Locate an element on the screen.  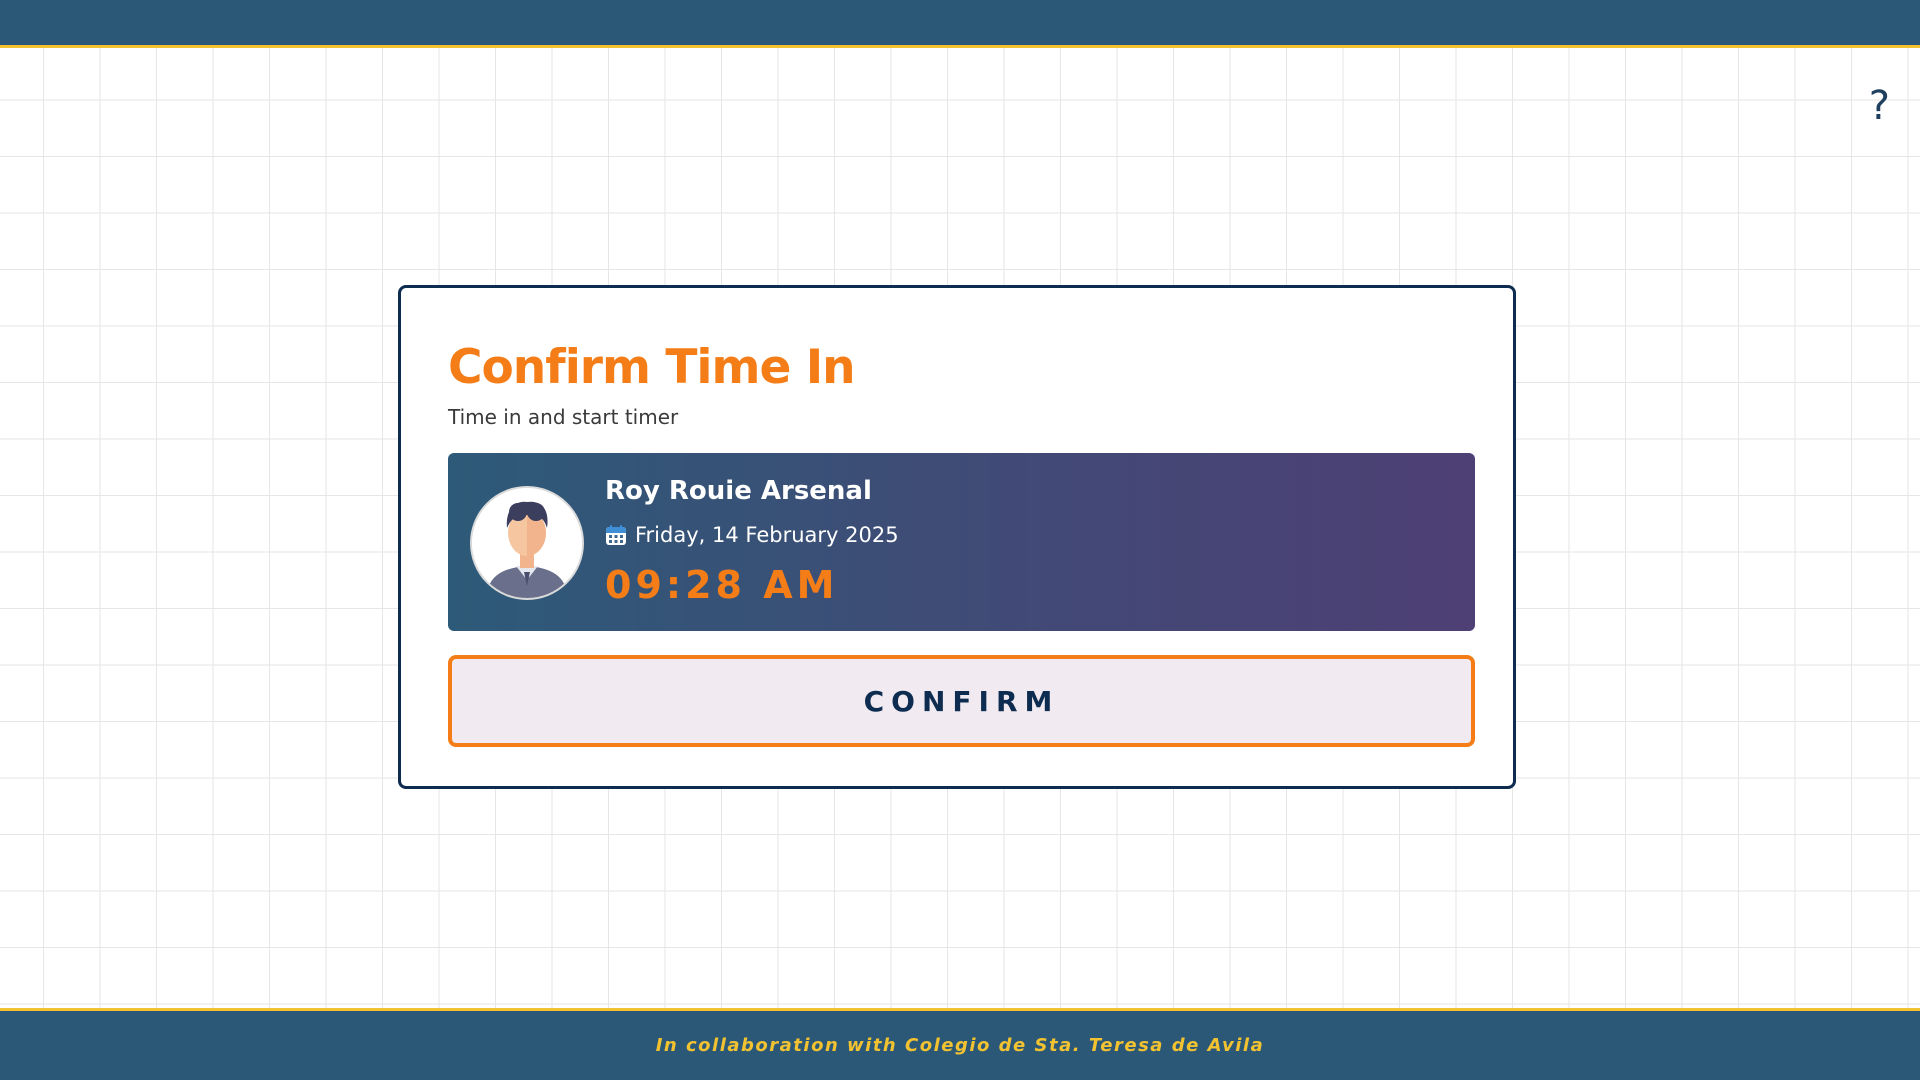
help-button: ? is located at coordinates (1879, 106).